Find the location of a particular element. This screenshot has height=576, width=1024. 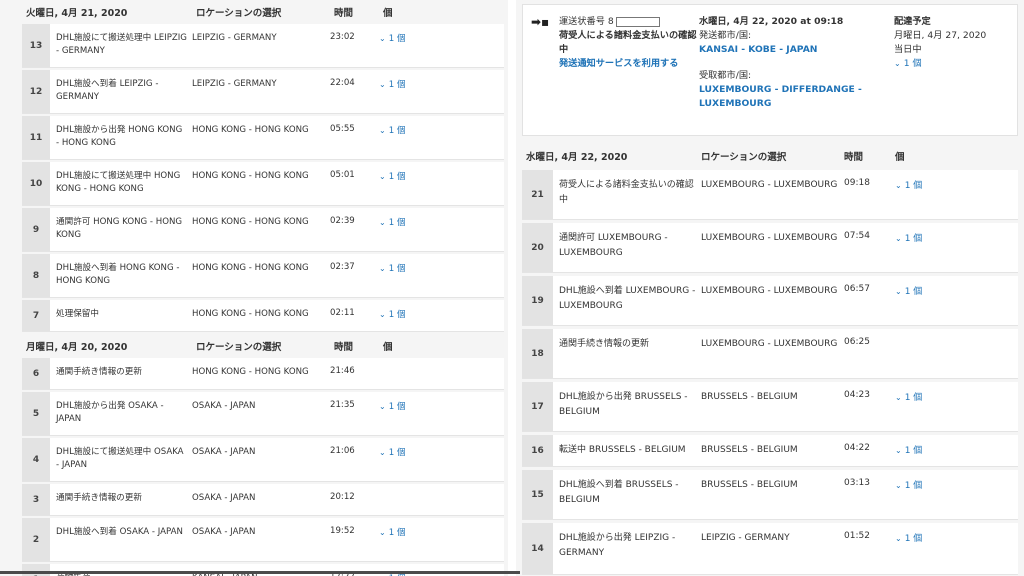

eta-date: 月曜日, 4月 27, 2020 is located at coordinates (940, 35).